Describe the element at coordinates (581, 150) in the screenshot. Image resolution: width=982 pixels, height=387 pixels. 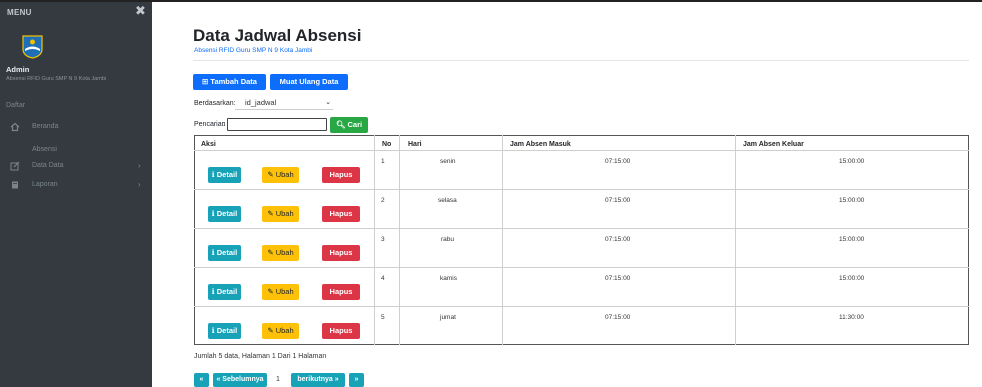
I see `header-divider` at that location.